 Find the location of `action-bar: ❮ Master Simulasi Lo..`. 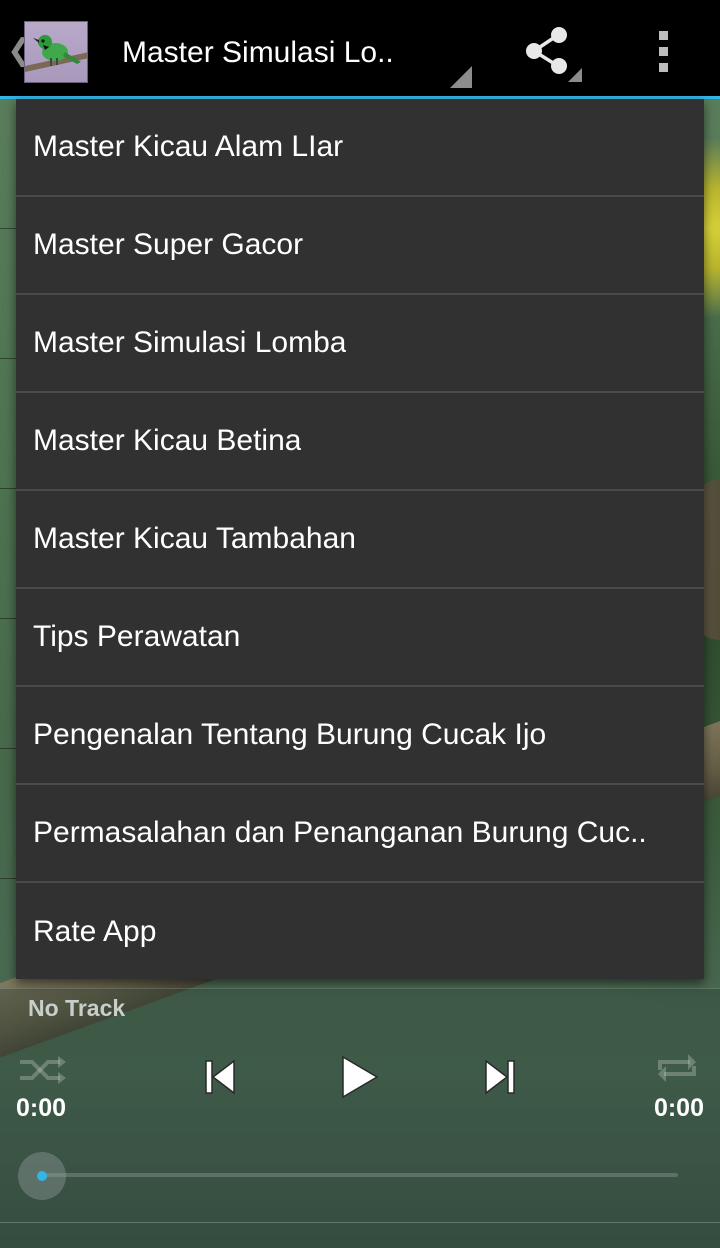

action-bar: ❮ Master Simulasi Lo.. is located at coordinates (360, 48).